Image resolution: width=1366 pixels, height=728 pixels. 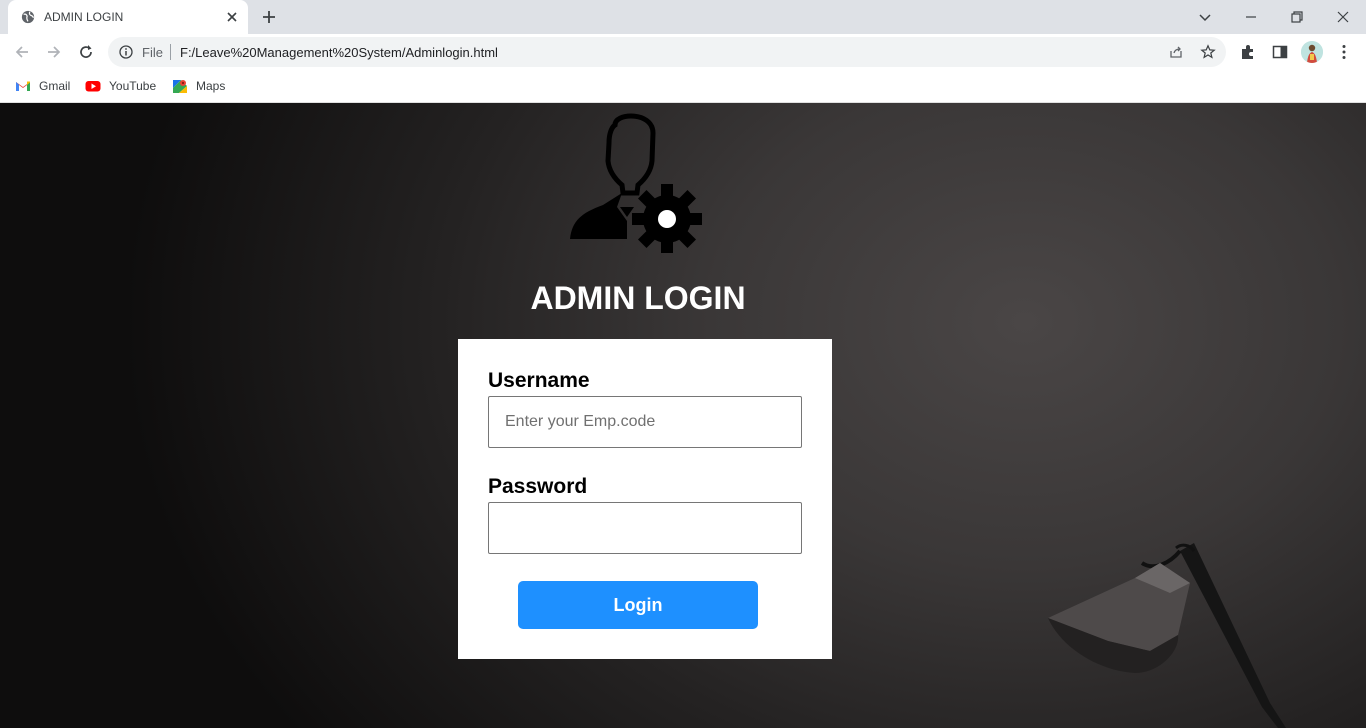 What do you see at coordinates (170, 52) in the screenshot?
I see `omnibox-divider` at bounding box center [170, 52].